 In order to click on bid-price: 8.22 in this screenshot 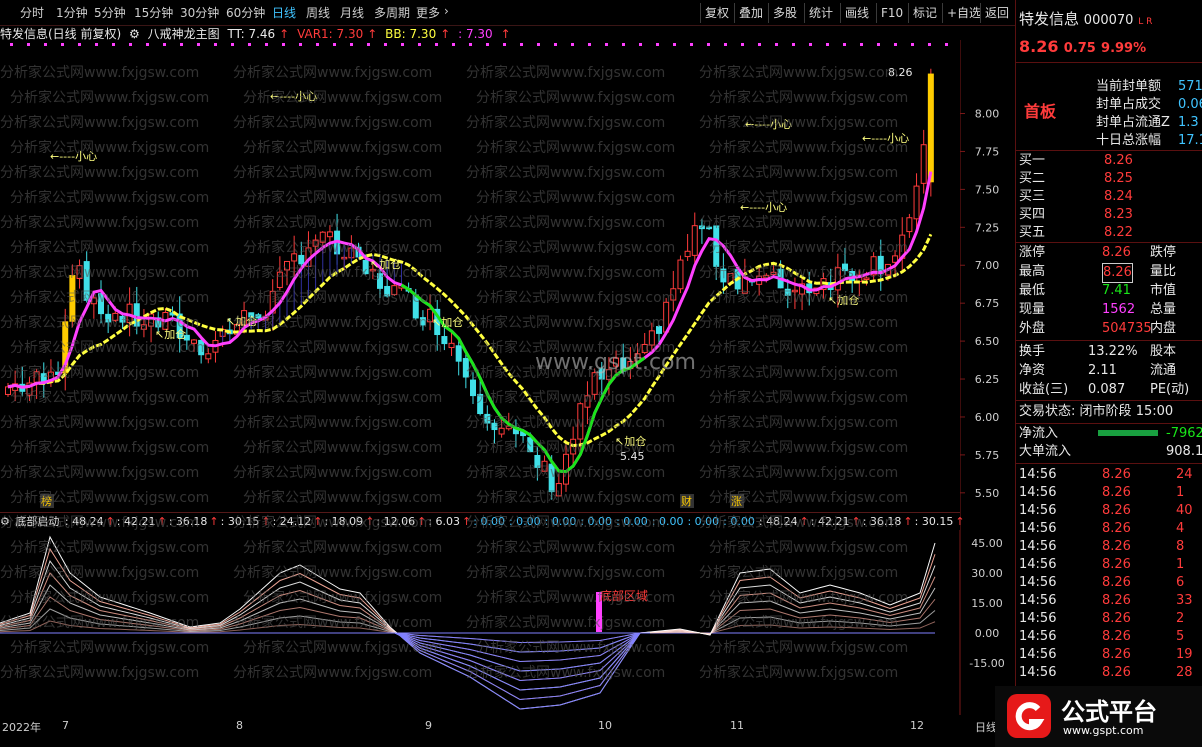, I will do `click(1118, 232)`.